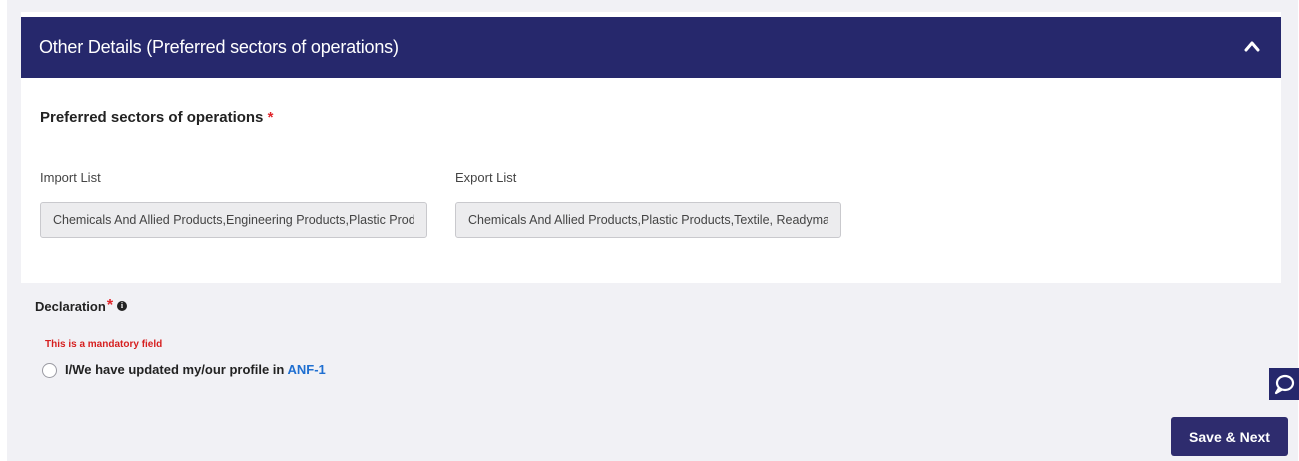  I want to click on mandatory-field-error: This is a mandatory field, so click(104, 344).